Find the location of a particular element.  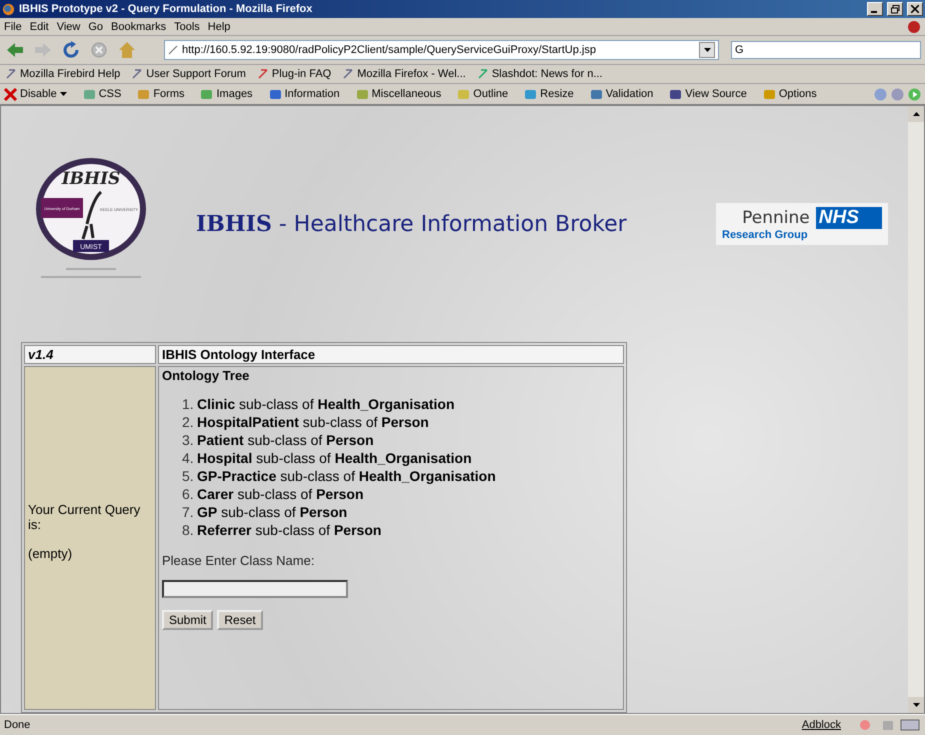

toolbar-button: Information is located at coordinates (304, 94).